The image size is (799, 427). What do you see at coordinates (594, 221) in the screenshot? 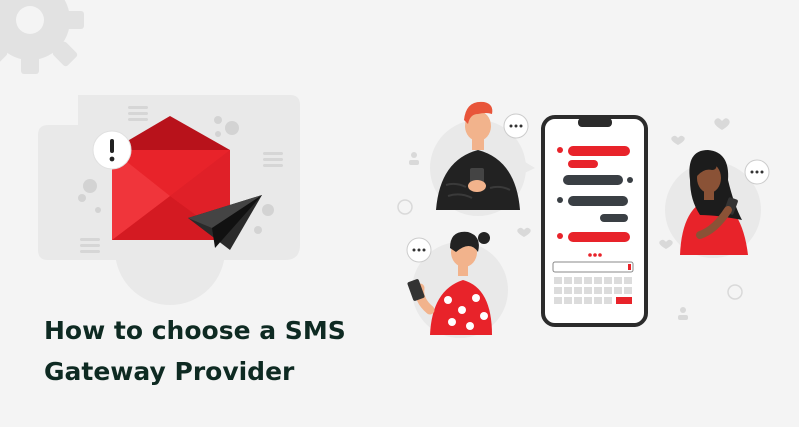
I see `smartphone-chat` at bounding box center [594, 221].